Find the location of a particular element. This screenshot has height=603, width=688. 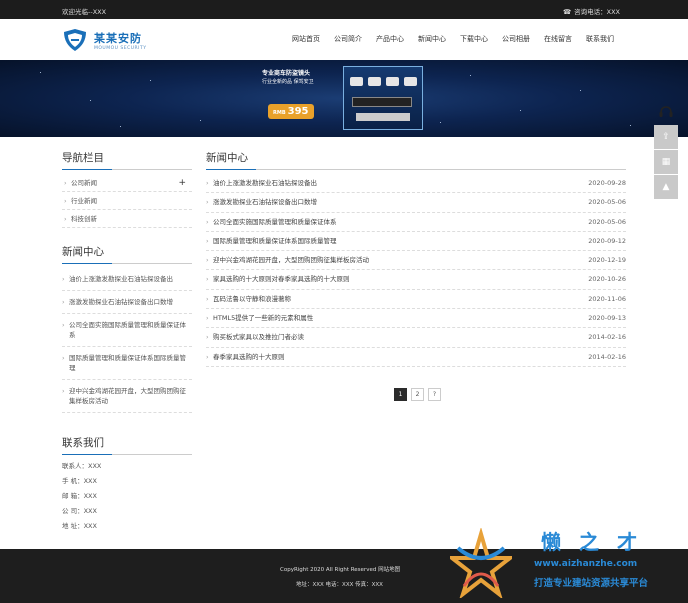

news-title: 购买板式家具以及推拉门者必读 is located at coordinates (258, 337).